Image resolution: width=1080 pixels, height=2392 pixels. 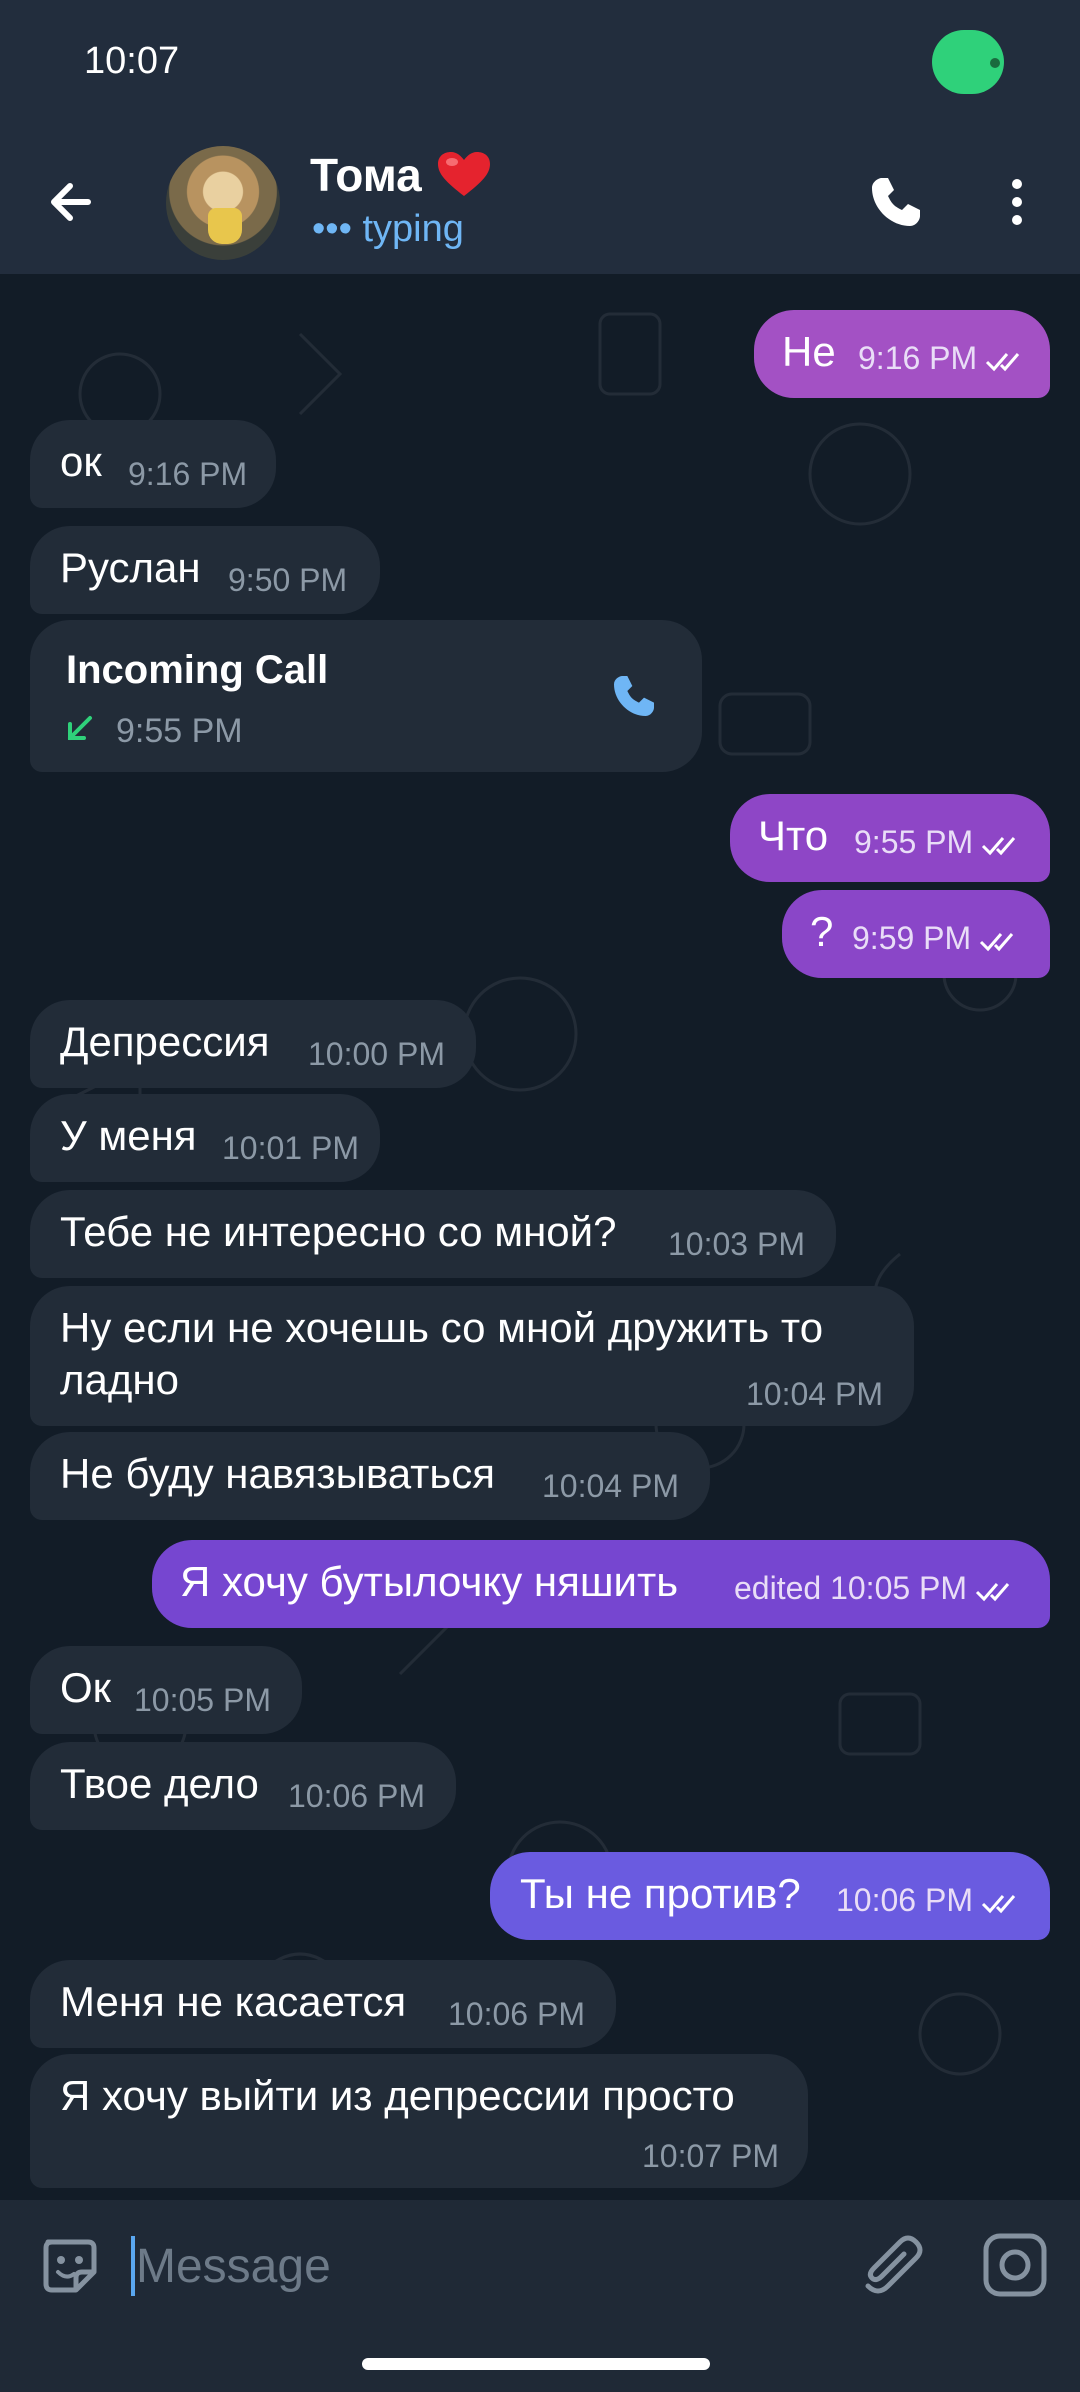 I want to click on more-options-button, so click(x=1017, y=202).